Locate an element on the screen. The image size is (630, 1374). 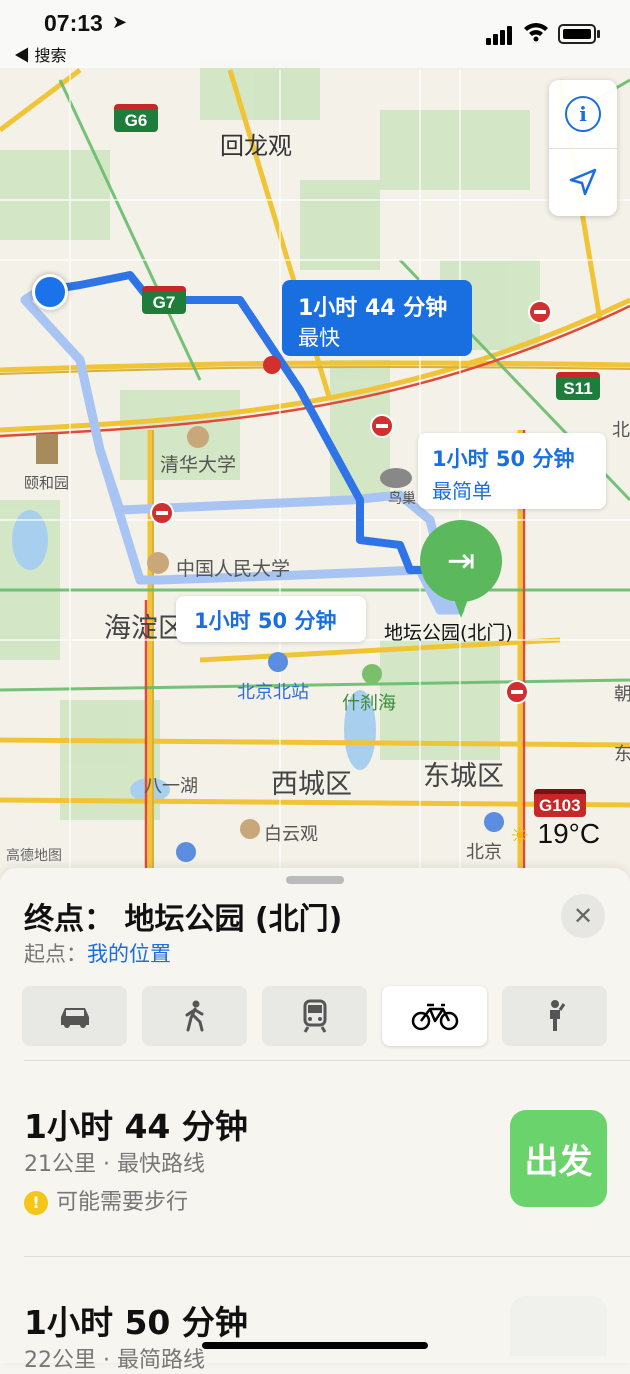
close-button: ✕ is located at coordinates (583, 916).